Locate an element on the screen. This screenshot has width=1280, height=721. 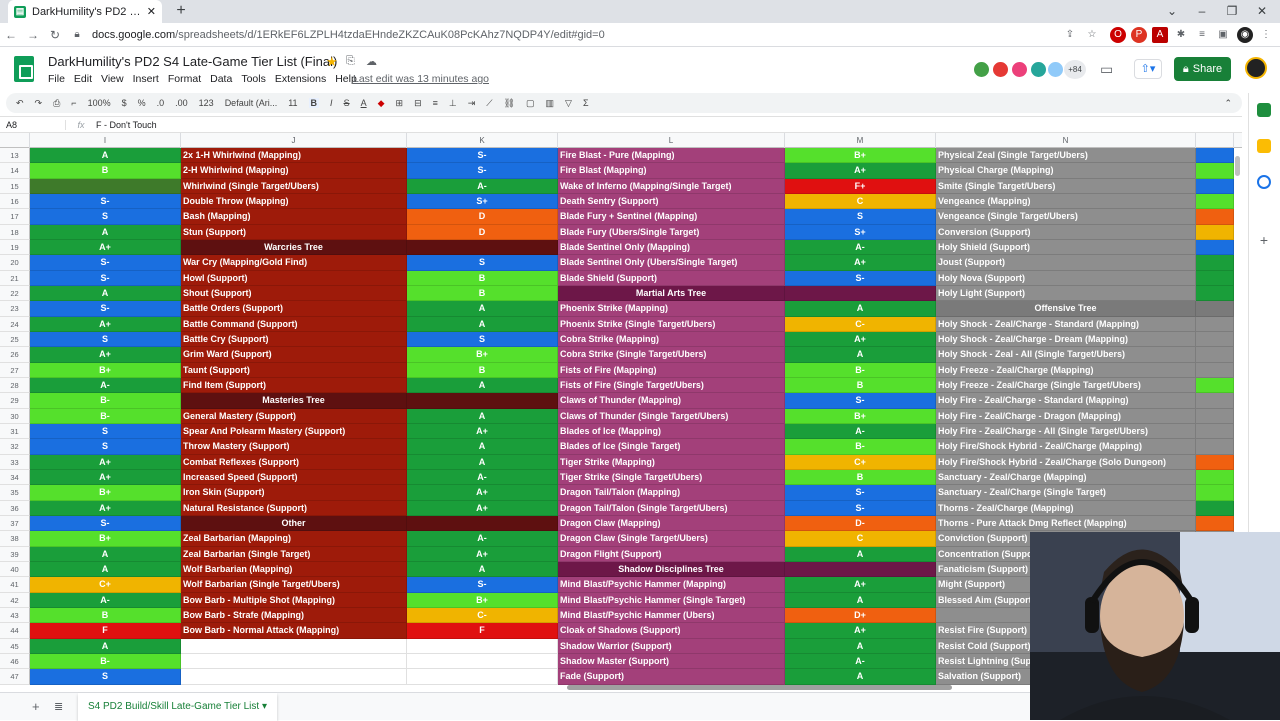
horizontal-align-icon: ≡ is located at coordinates (435, 103).